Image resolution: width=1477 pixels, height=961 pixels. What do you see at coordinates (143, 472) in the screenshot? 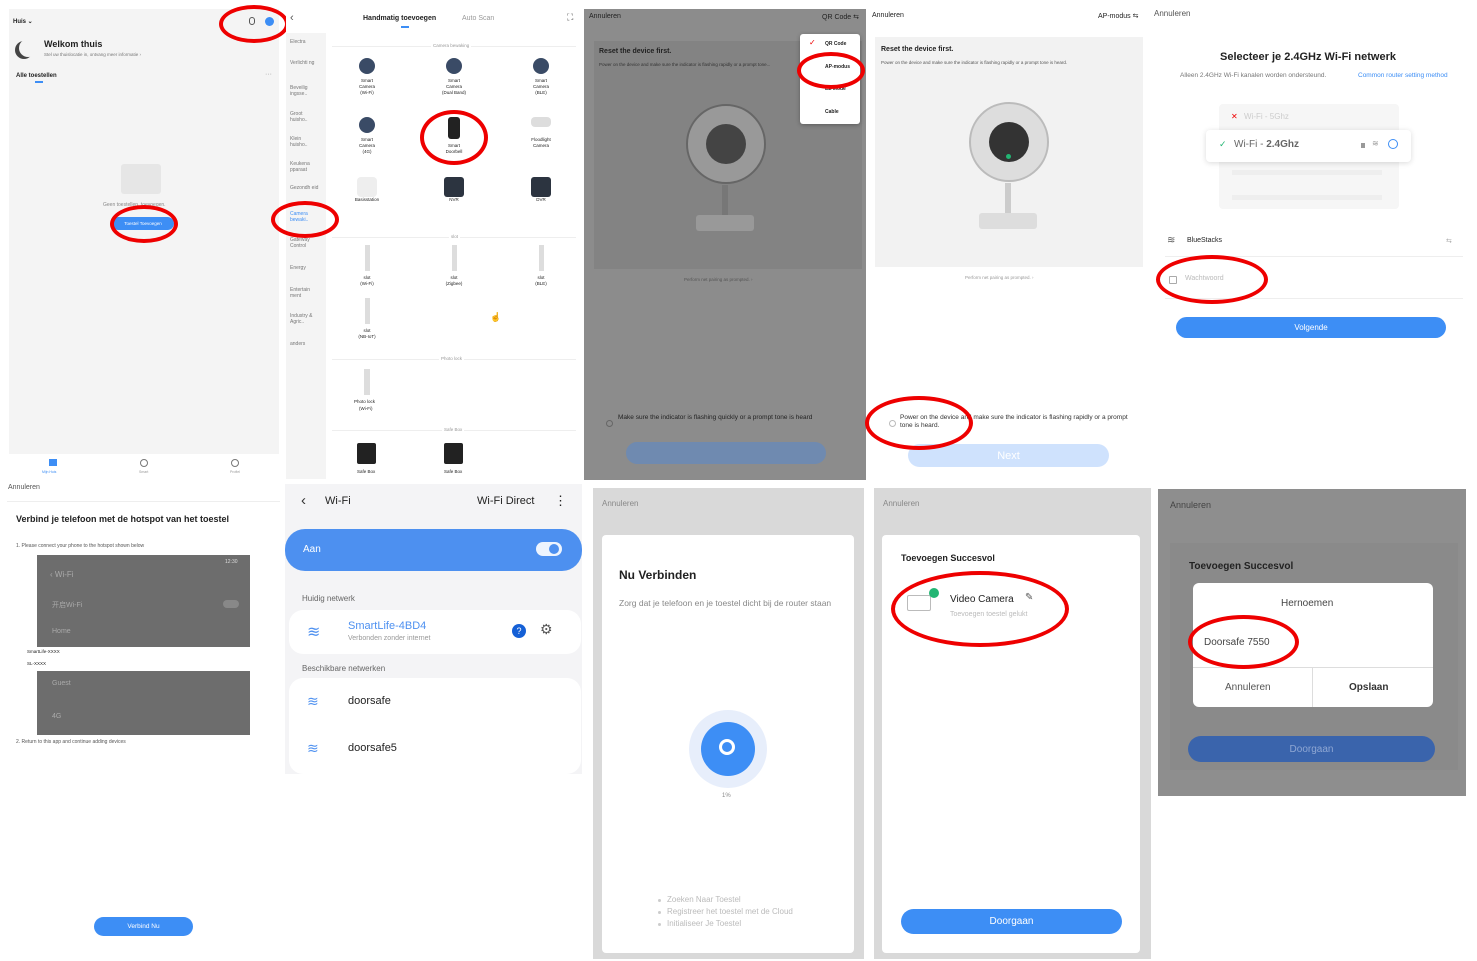
I see `nav-smart: Smart` at bounding box center [143, 472].